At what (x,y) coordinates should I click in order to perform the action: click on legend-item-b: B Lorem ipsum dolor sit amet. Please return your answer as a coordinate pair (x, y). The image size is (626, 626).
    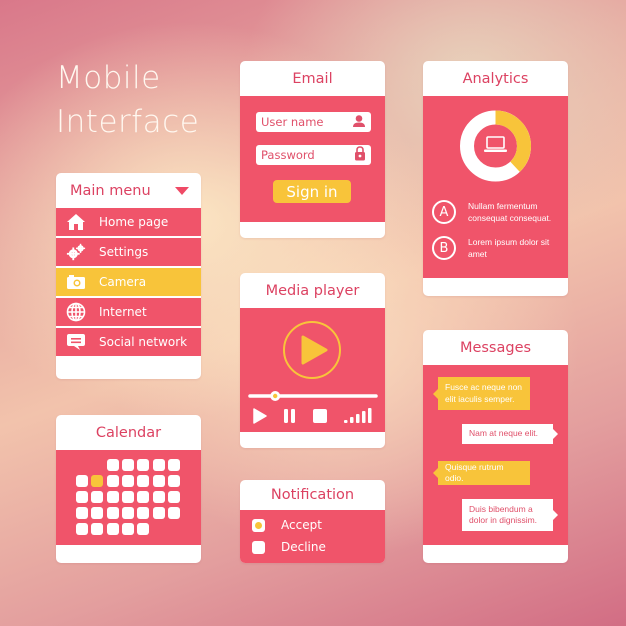
    Looking at the image, I should click on (495, 248).